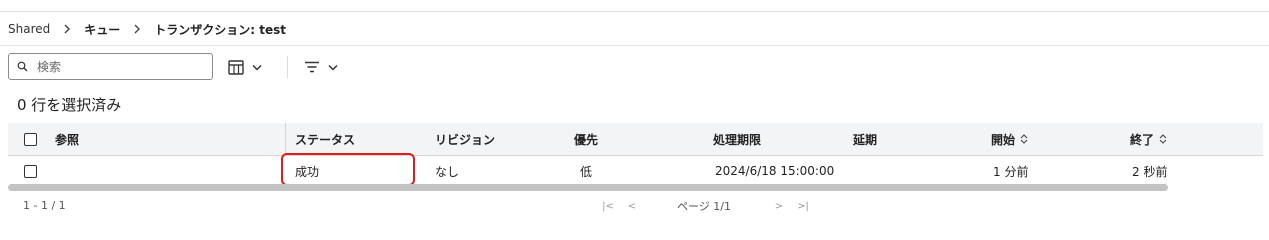 The height and width of the screenshot is (240, 1269). Describe the element at coordinates (102, 29) in the screenshot. I see `breadcrumb-queue: キュー` at that location.